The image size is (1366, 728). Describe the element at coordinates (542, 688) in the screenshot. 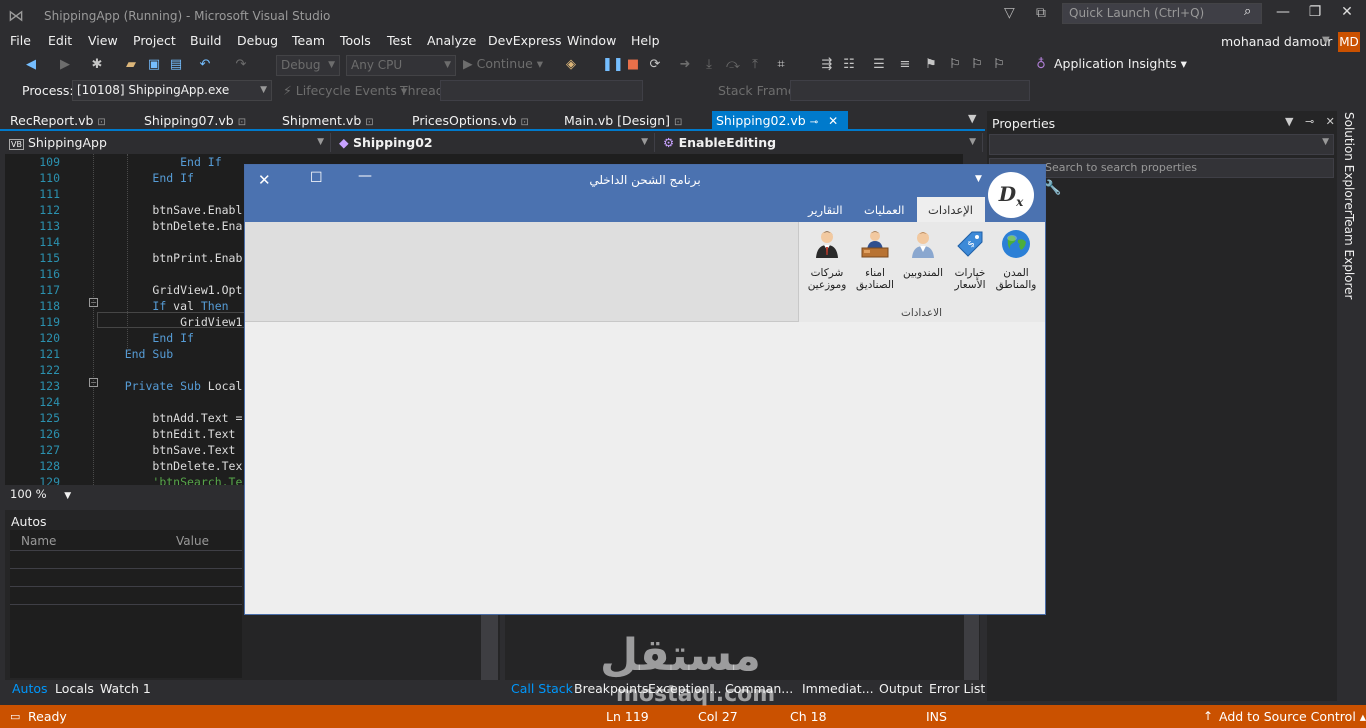

I see `tab-call-stack: Call Stack` at that location.